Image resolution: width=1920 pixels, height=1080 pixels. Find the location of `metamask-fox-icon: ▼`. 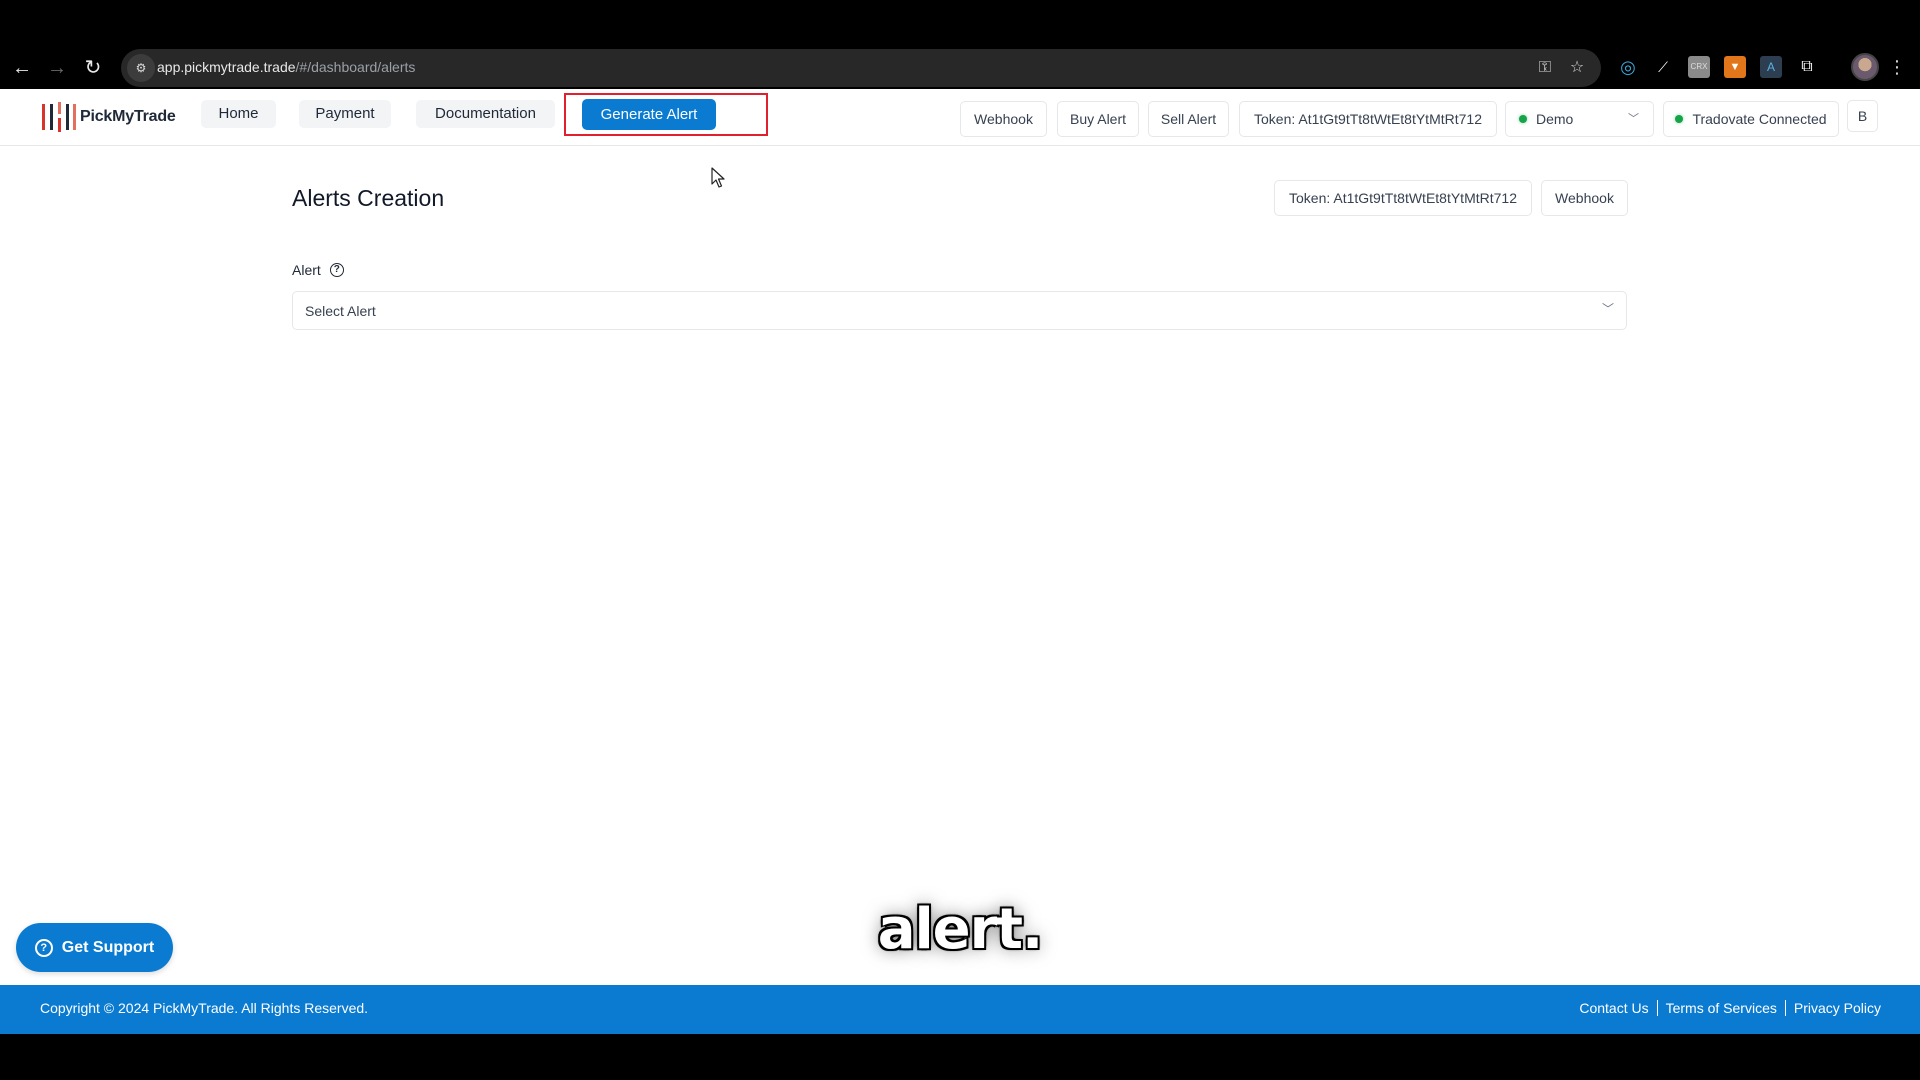

metamask-fox-icon: ▼ is located at coordinates (1735, 67).